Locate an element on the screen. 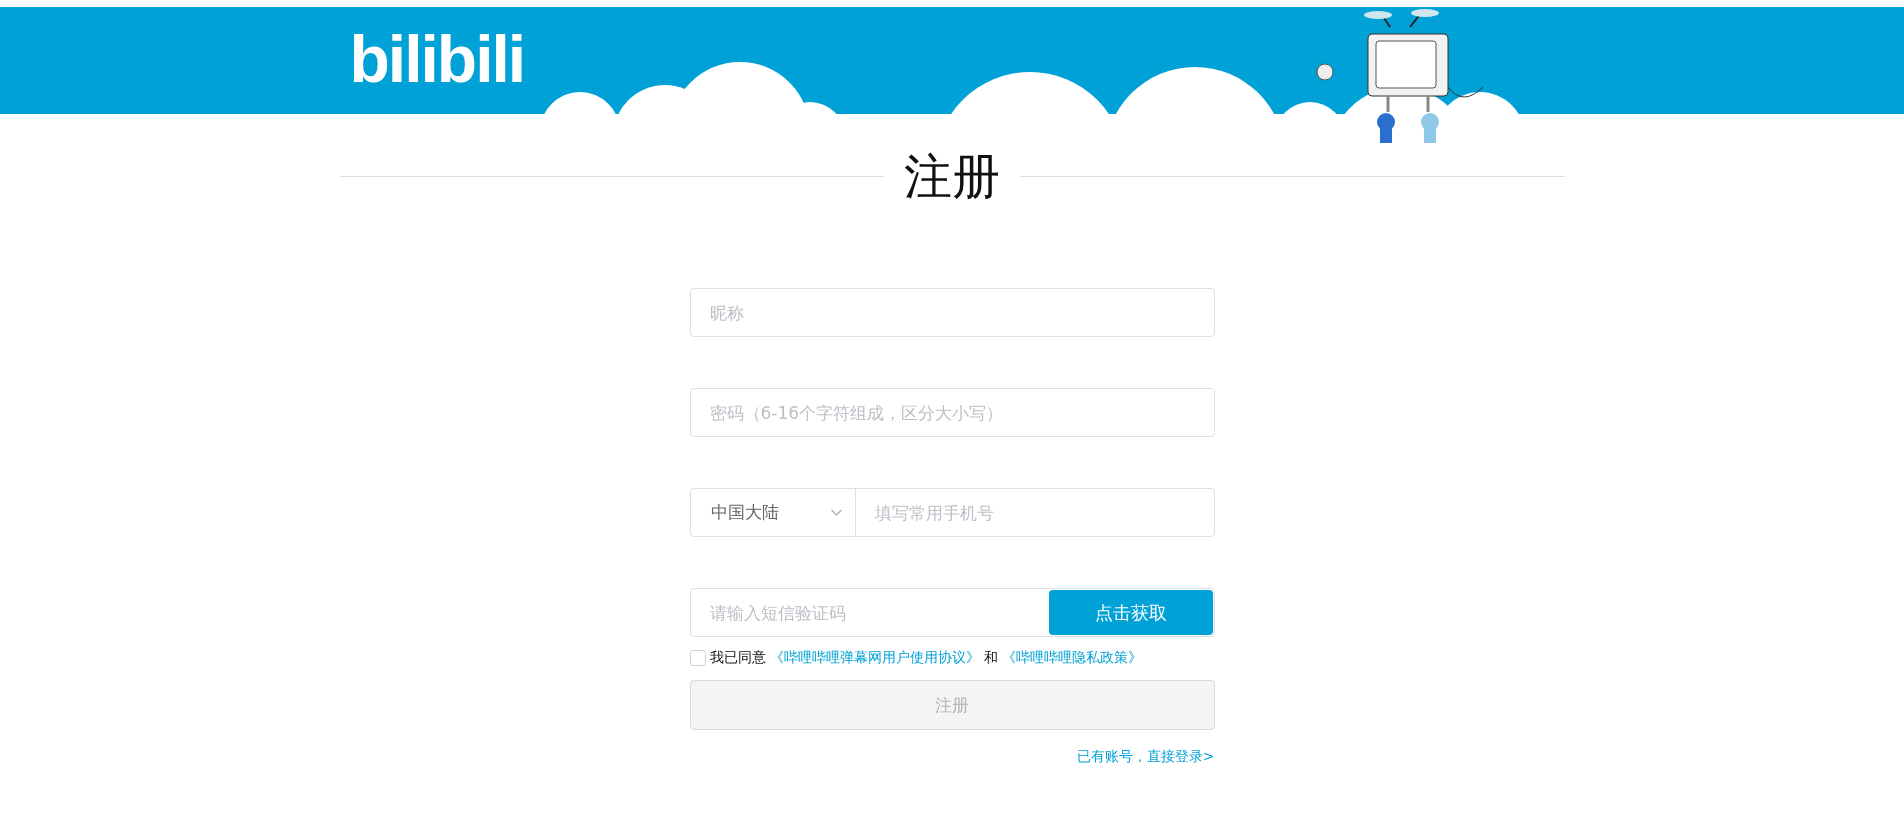 Image resolution: width=1904 pixels, height=827 pixels. user-agreement-link: 《哔哩哔哩弹幕网用户使用协议》 is located at coordinates (874, 658).